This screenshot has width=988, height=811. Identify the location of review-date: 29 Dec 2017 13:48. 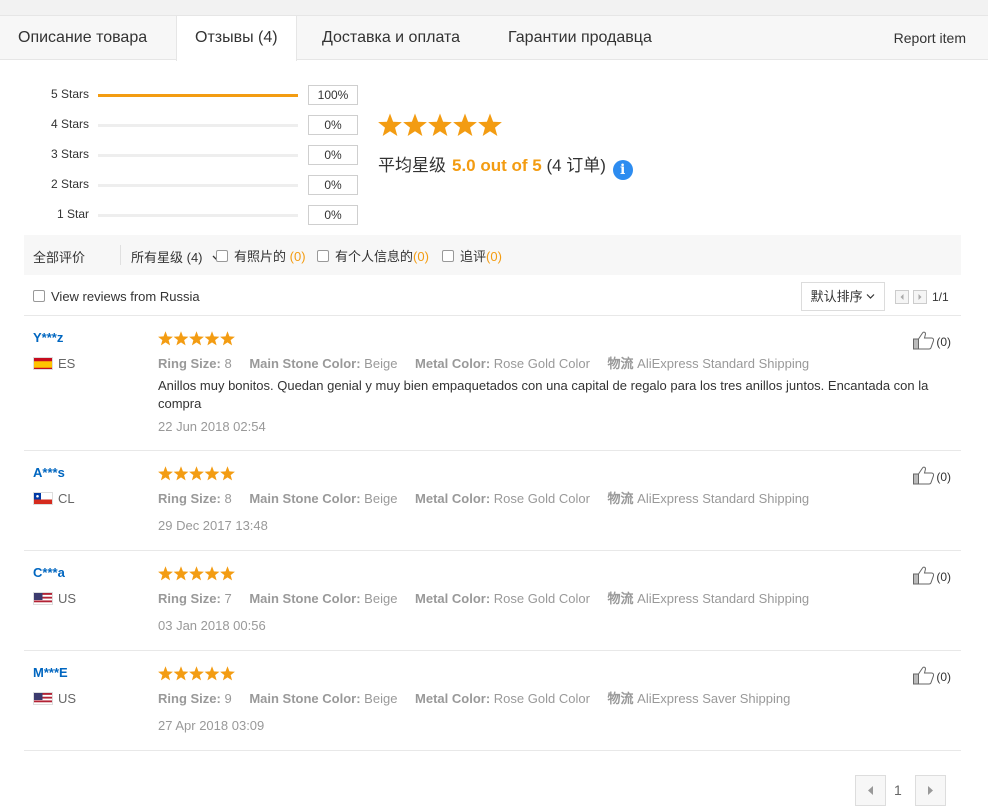
(213, 525).